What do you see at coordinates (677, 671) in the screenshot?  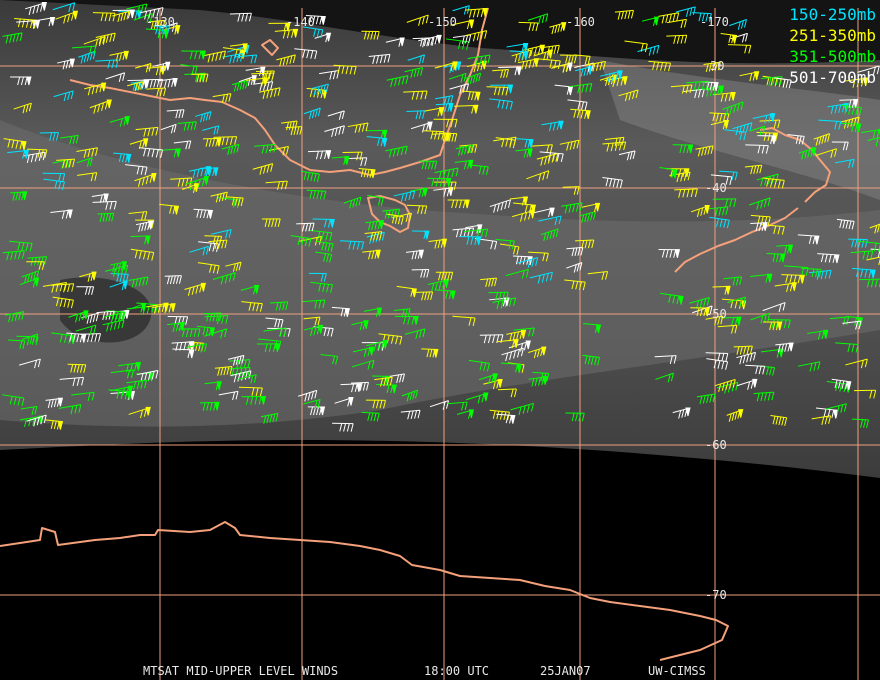 I see `data-source: UW-CIMSS` at bounding box center [677, 671].